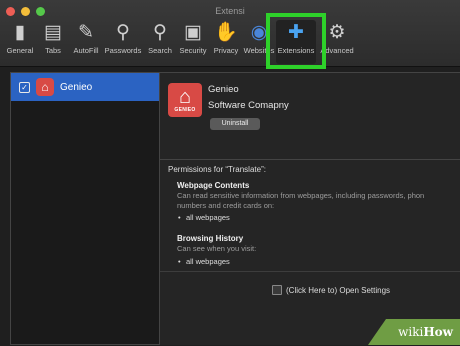  I want to click on genieo-logo-icon: ⌂ GENIEO, so click(185, 100).